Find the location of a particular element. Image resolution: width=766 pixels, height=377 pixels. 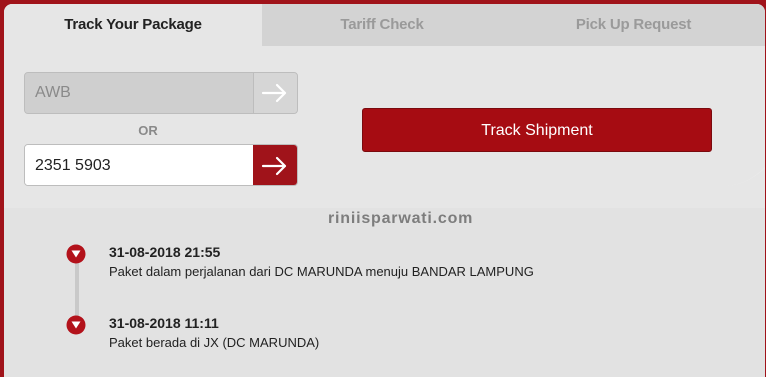

track-shipment-button: Track Shipment is located at coordinates (537, 130).